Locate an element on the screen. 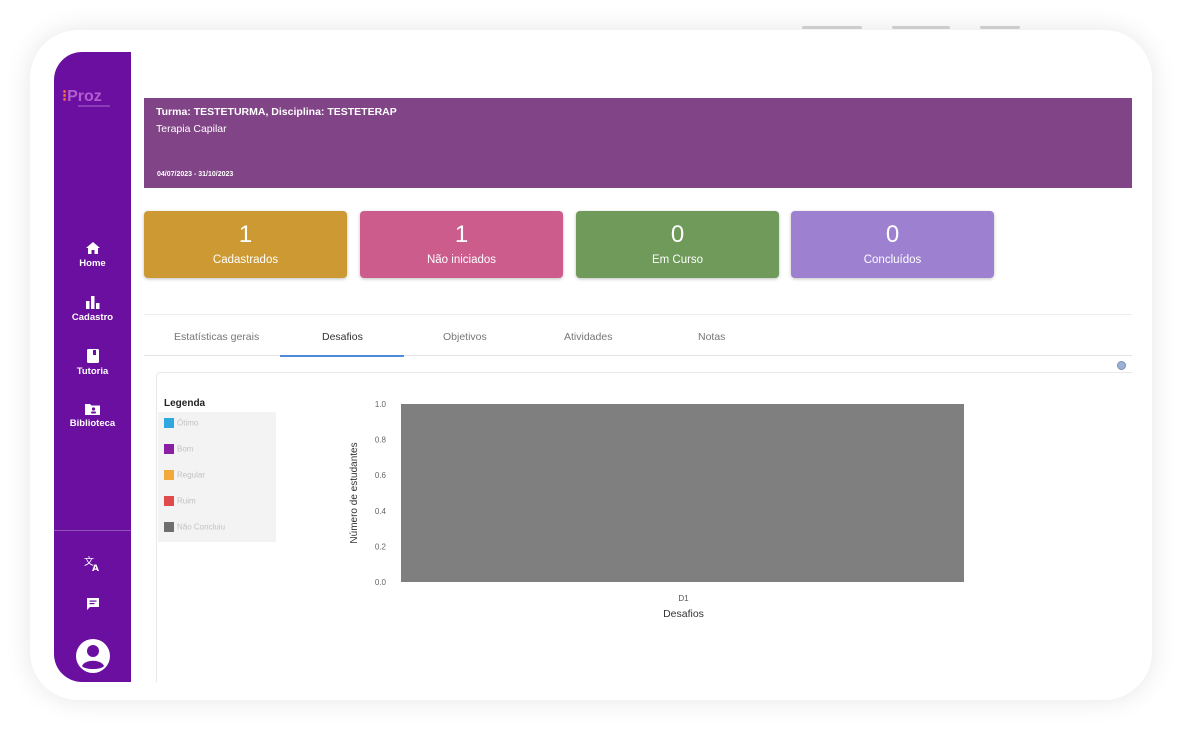  folder-account-icon is located at coordinates (92, 409).